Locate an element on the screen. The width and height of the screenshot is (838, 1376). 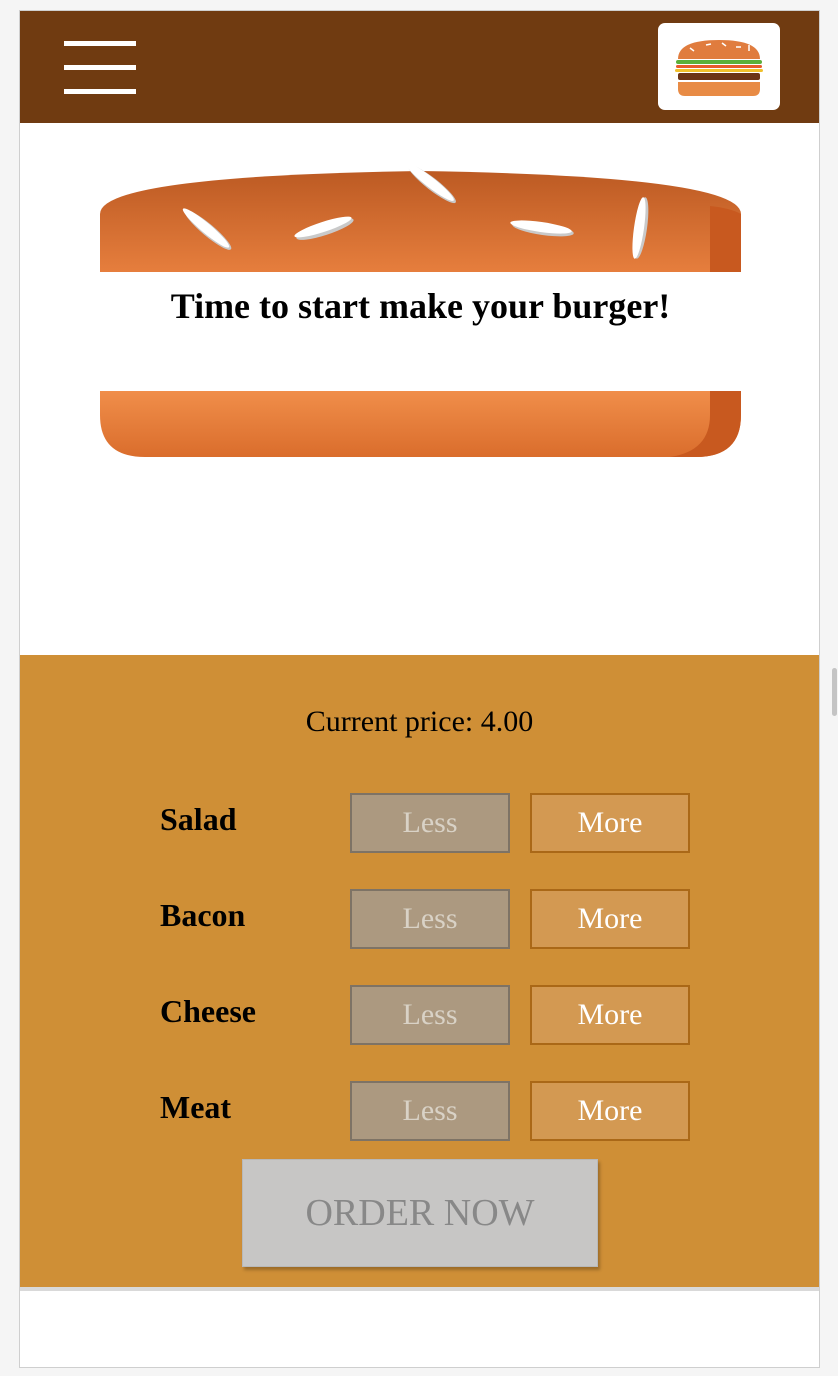
cheese-more-button: More is located at coordinates (610, 1015).